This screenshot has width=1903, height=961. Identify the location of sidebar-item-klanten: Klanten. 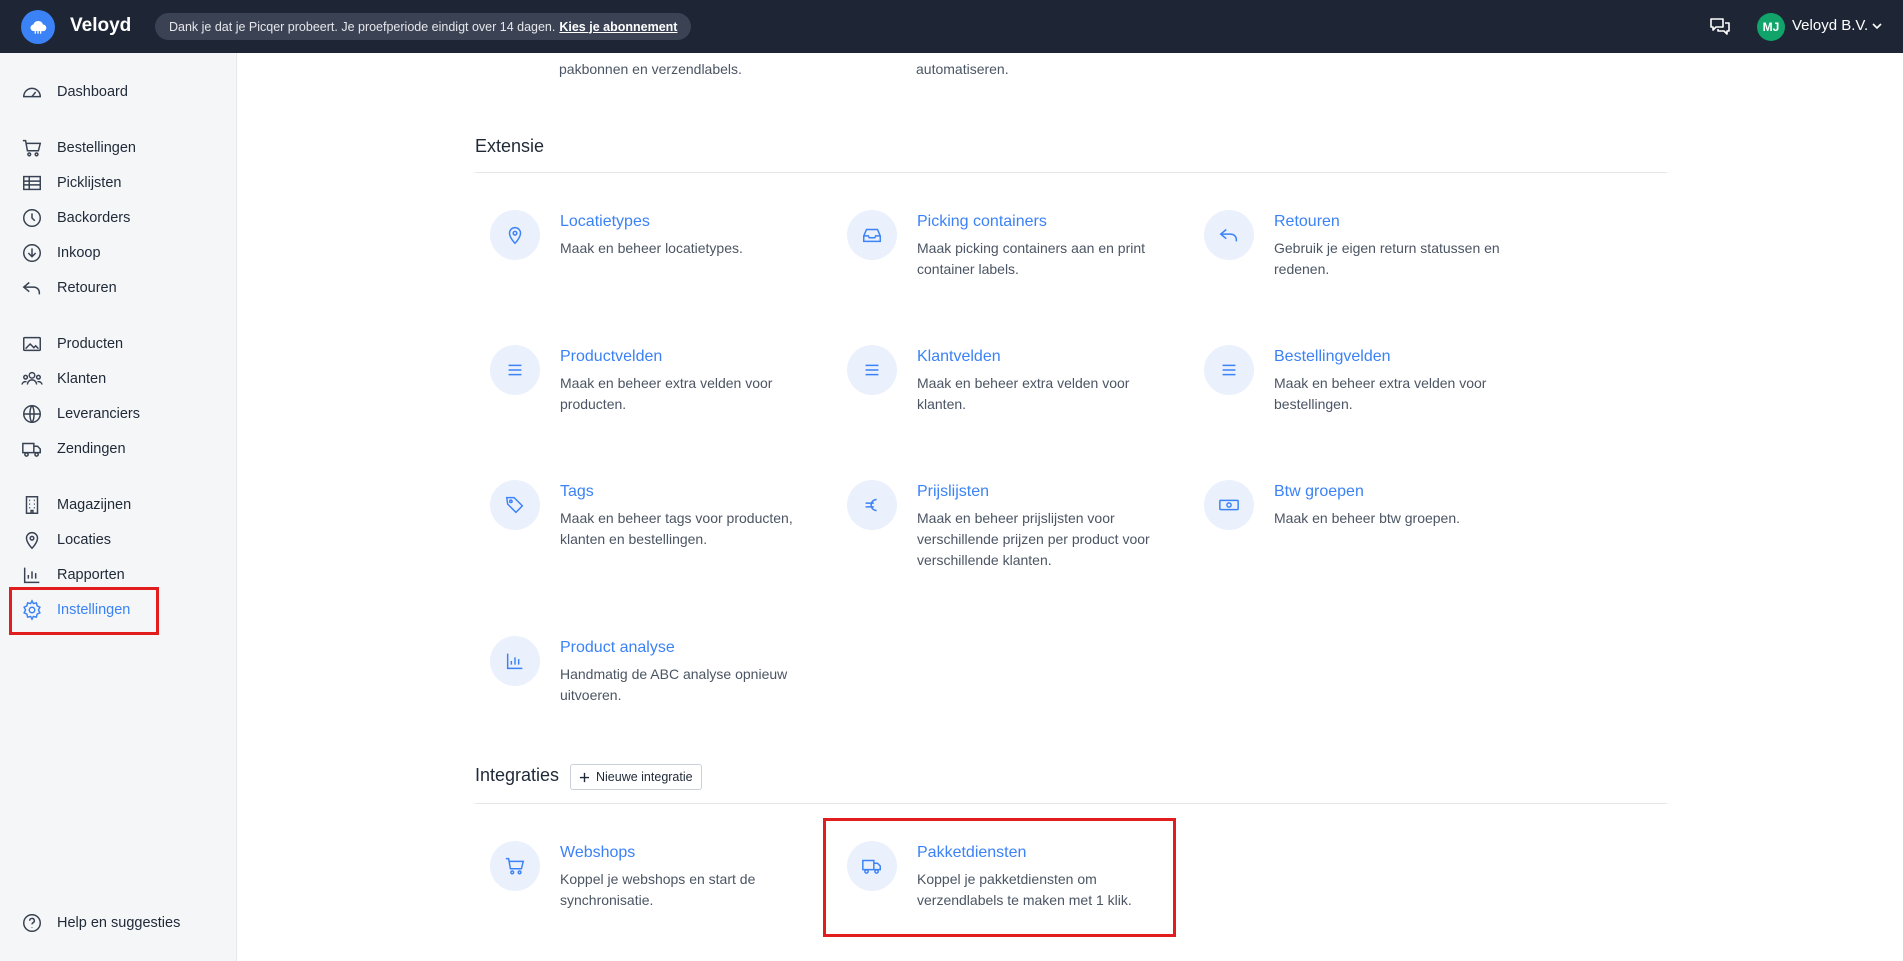
(63, 379).